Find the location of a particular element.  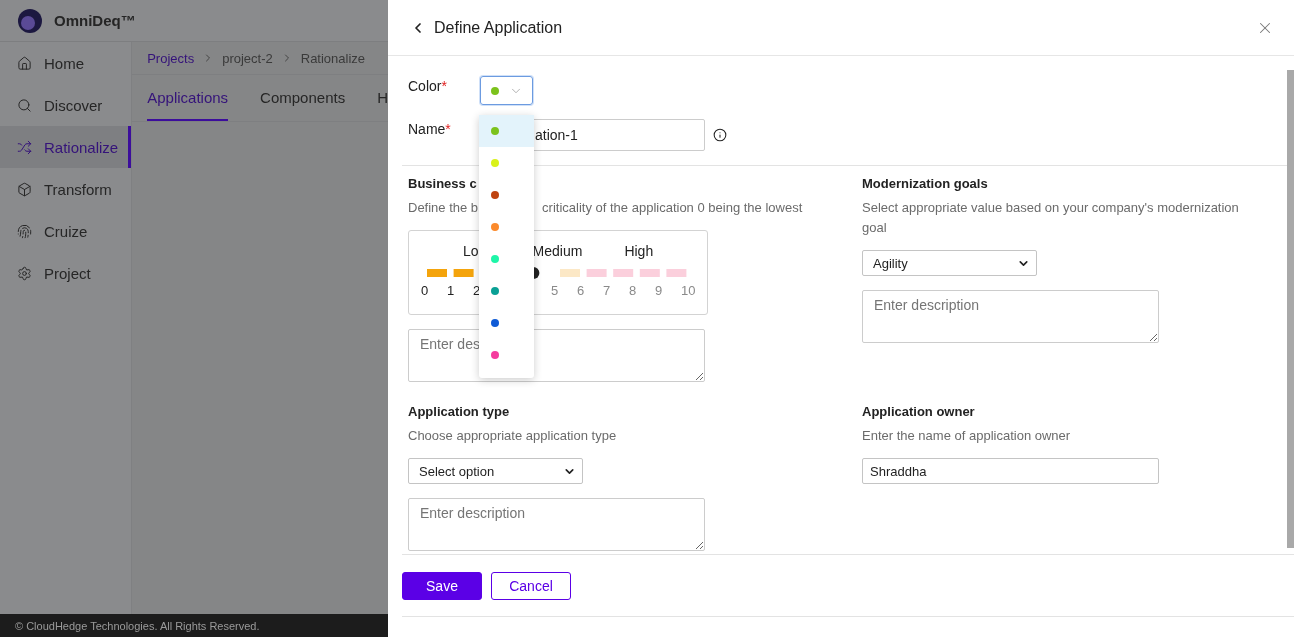

color-dot is located at coordinates (495, 90).